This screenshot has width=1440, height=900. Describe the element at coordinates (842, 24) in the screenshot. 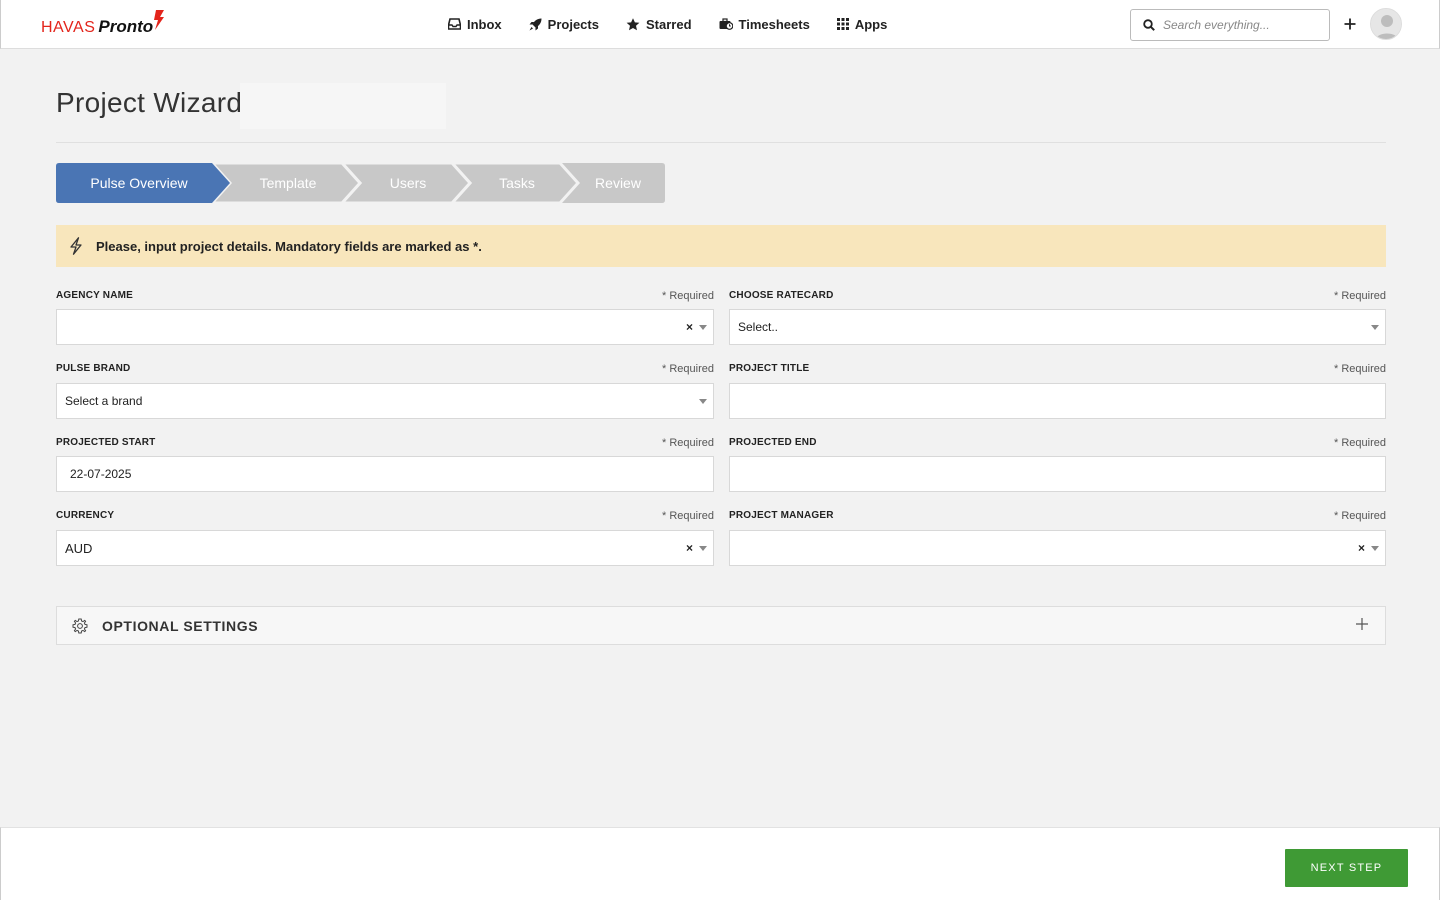

I see `grid-icon` at that location.